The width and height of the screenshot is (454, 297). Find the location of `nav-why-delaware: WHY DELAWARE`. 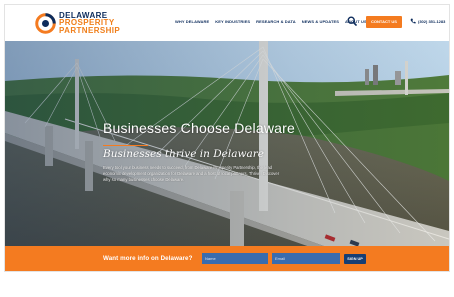

nav-why-delaware: WHY DELAWARE is located at coordinates (192, 21).